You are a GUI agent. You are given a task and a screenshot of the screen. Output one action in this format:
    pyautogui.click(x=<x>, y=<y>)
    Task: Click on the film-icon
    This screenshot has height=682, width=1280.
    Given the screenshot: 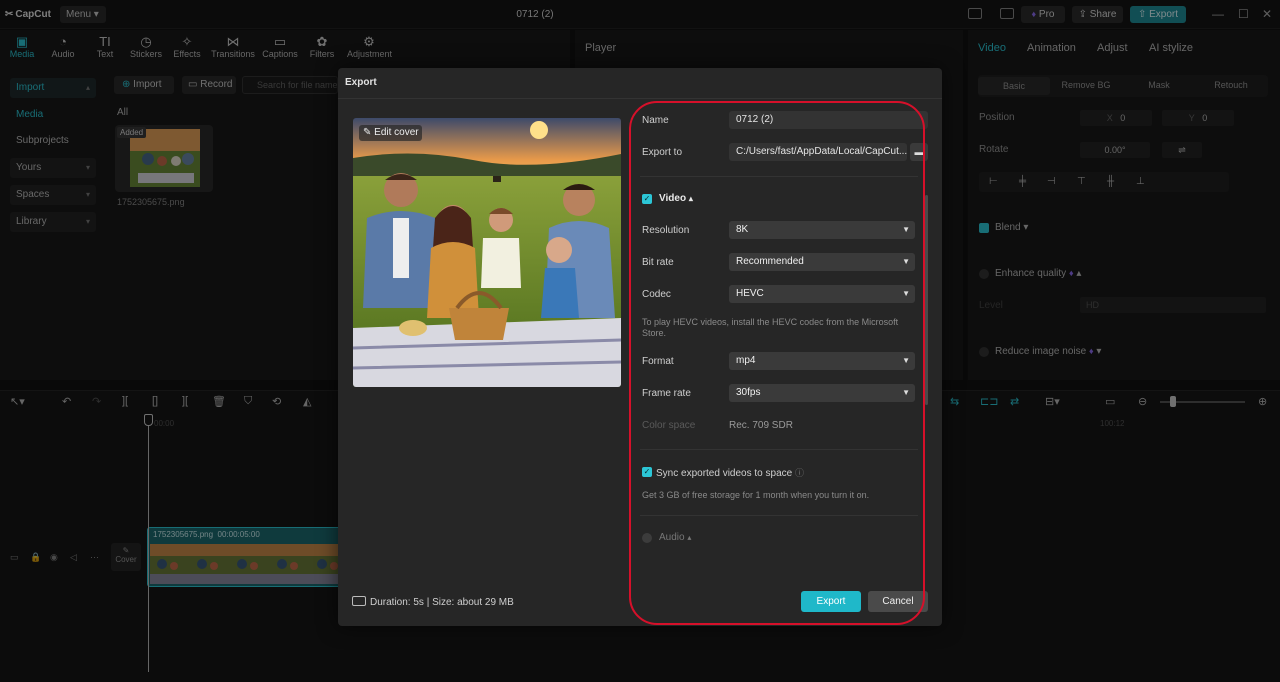 What is the action you would take?
    pyautogui.click(x=359, y=601)
    